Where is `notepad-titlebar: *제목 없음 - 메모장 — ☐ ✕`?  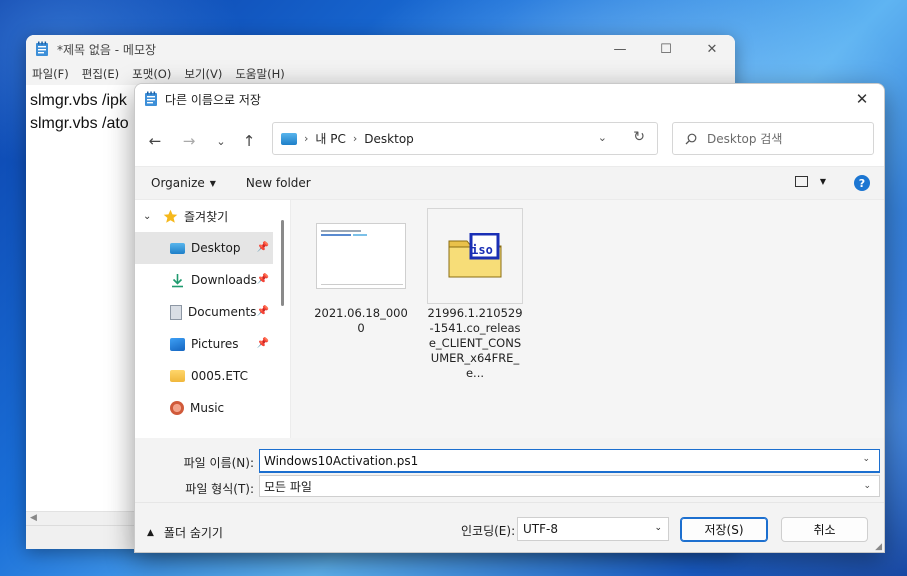
notepad-titlebar: *제목 없음 - 메모장 — ☐ ✕ is located at coordinates (380, 49).